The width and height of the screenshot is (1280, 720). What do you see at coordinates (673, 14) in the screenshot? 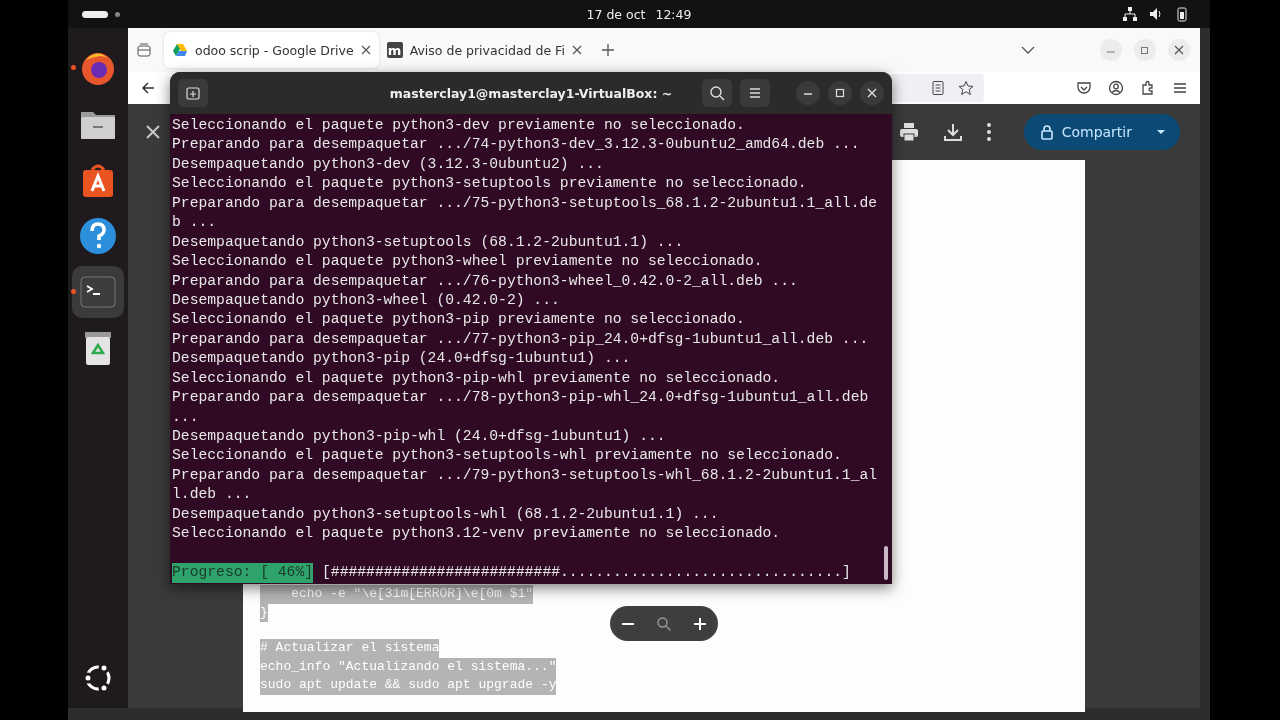
I see `clock-time: 12:49` at bounding box center [673, 14].